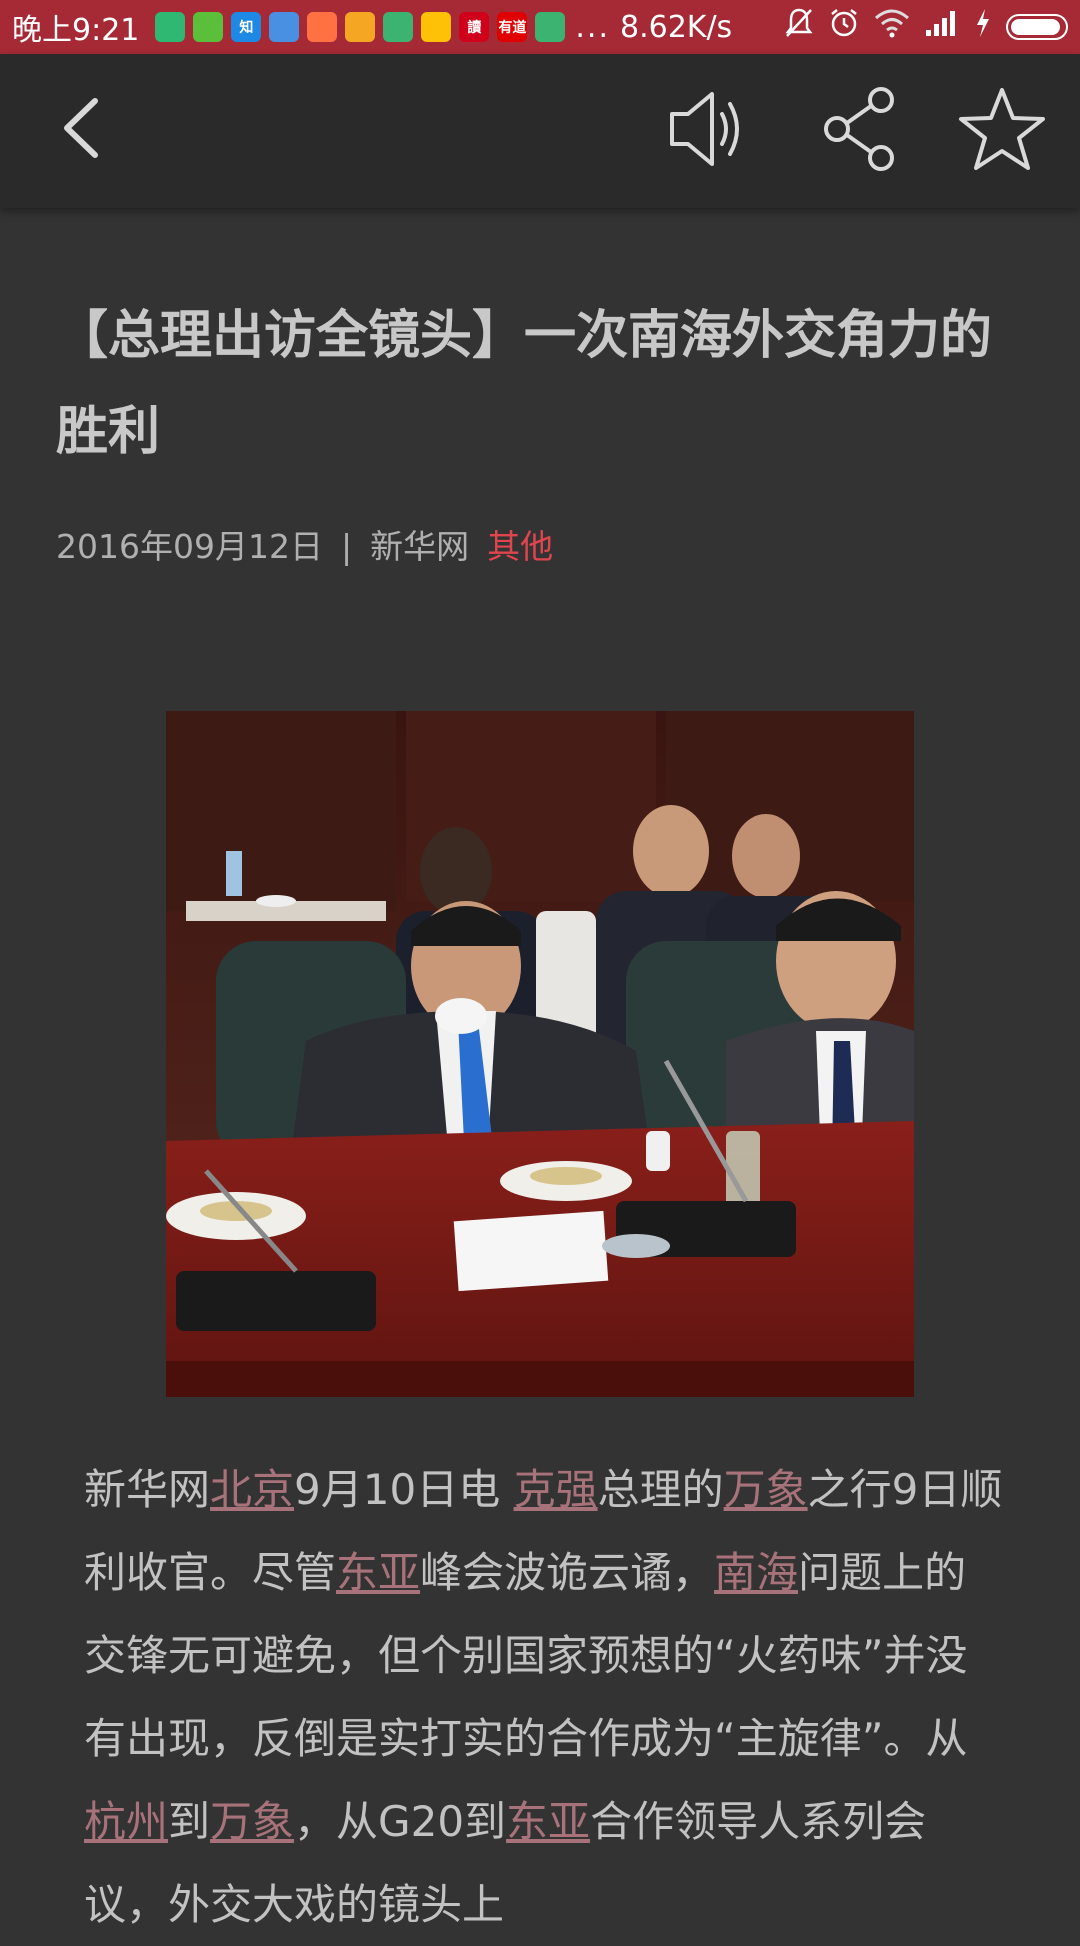 This screenshot has width=1080, height=1946. I want to click on paragraph-text: 9月10日电, so click(404, 1489).